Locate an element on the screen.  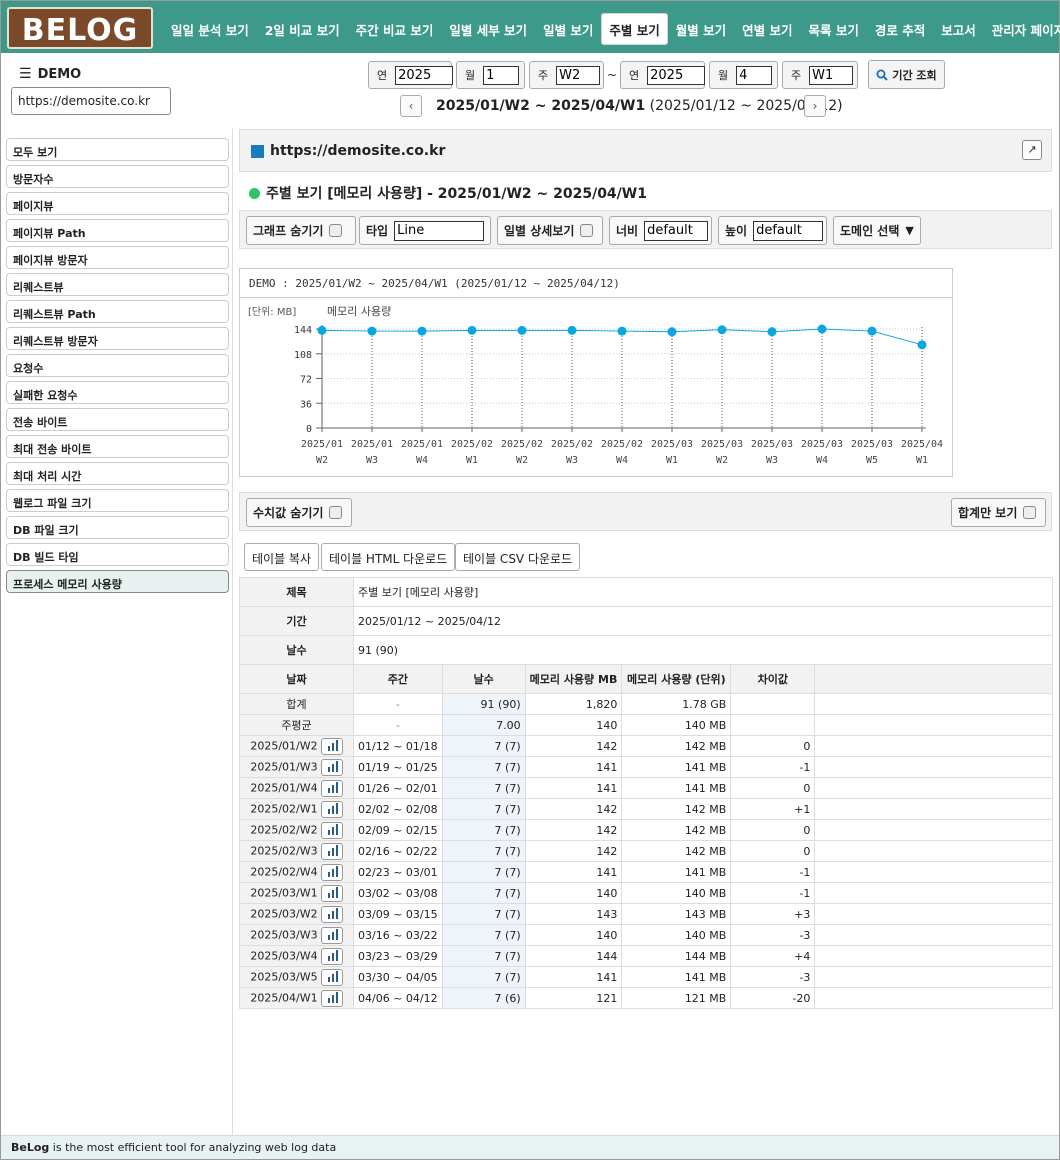
next-period-button: › is located at coordinates (815, 106).